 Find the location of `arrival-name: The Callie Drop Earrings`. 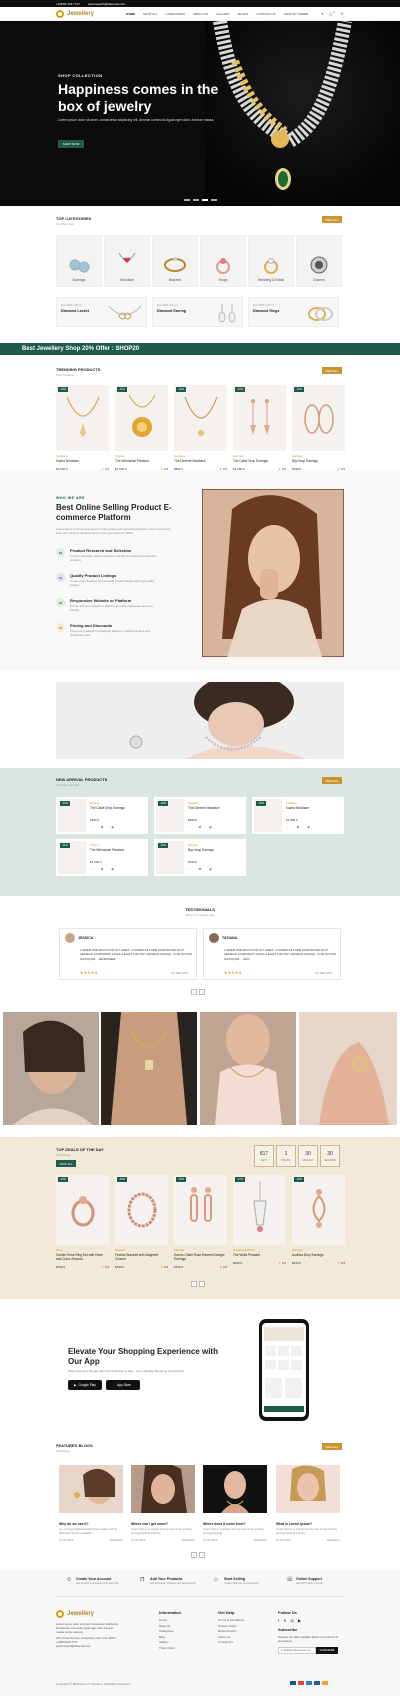

arrival-name: The Callie Drop Earrings is located at coordinates (107, 808).